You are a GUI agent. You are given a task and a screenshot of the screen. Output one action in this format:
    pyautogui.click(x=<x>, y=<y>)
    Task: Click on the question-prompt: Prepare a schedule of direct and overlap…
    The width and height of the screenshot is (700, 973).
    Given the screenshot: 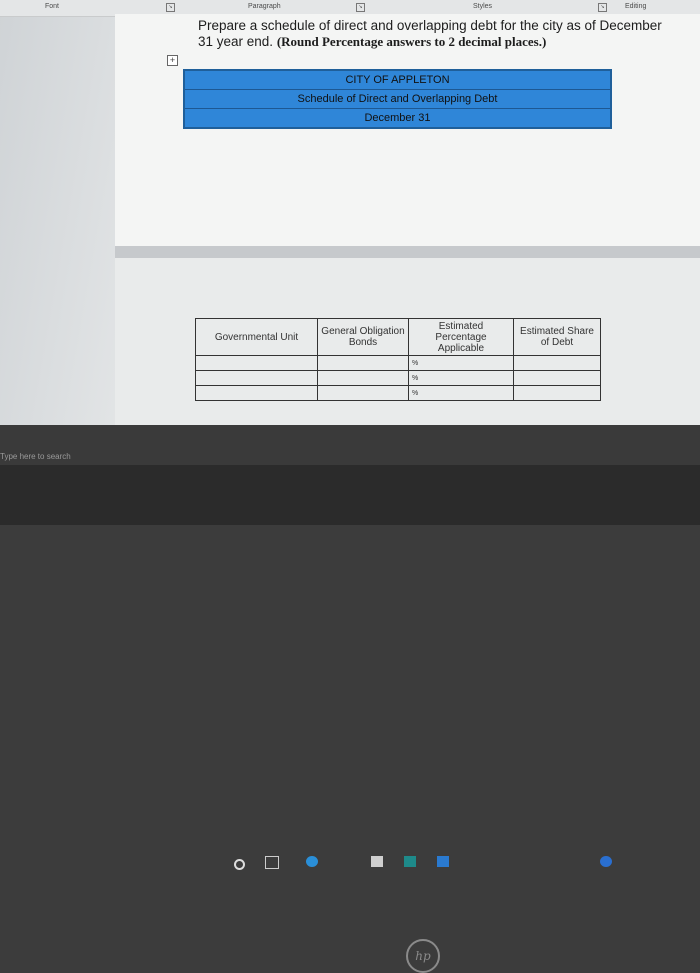 What is the action you would take?
    pyautogui.click(x=433, y=34)
    